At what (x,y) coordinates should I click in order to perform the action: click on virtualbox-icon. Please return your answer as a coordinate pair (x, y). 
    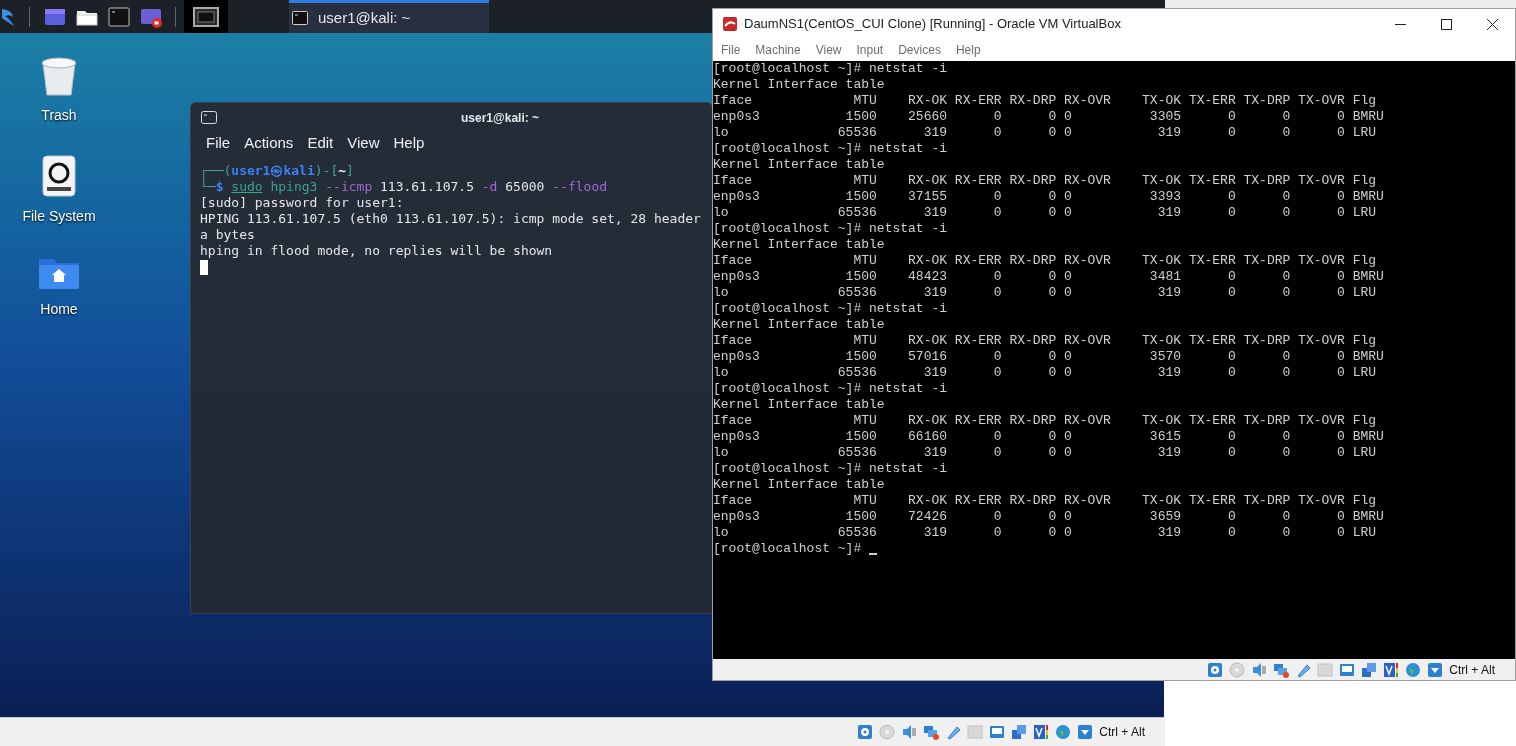
    Looking at the image, I should click on (730, 24).